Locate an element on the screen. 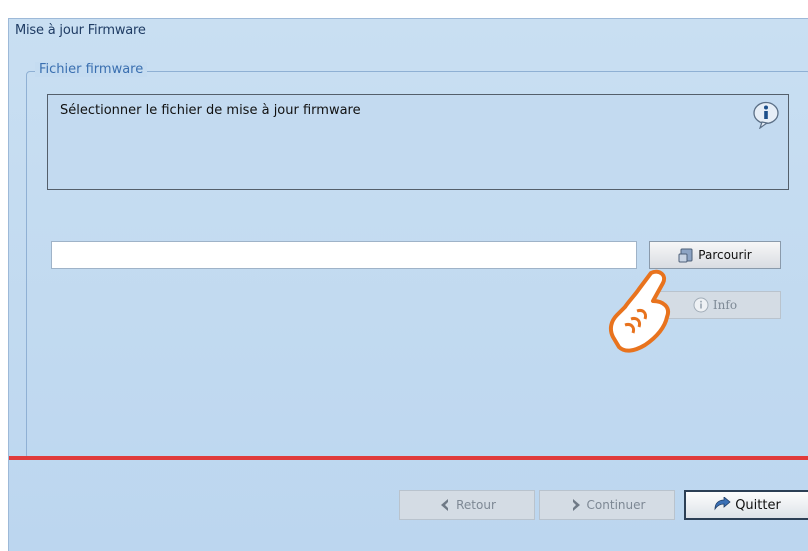 The width and height of the screenshot is (808, 551). quit-button-label: Quitter is located at coordinates (758, 505).